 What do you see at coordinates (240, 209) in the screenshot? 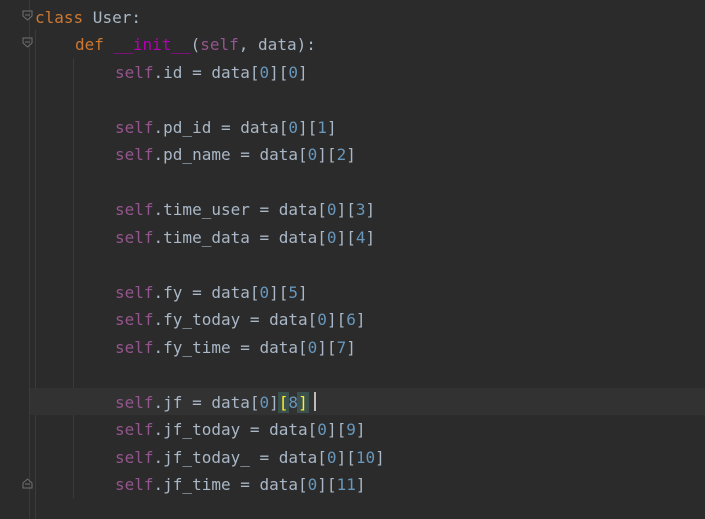
I see `code-text: .time_user = data[` at bounding box center [240, 209].